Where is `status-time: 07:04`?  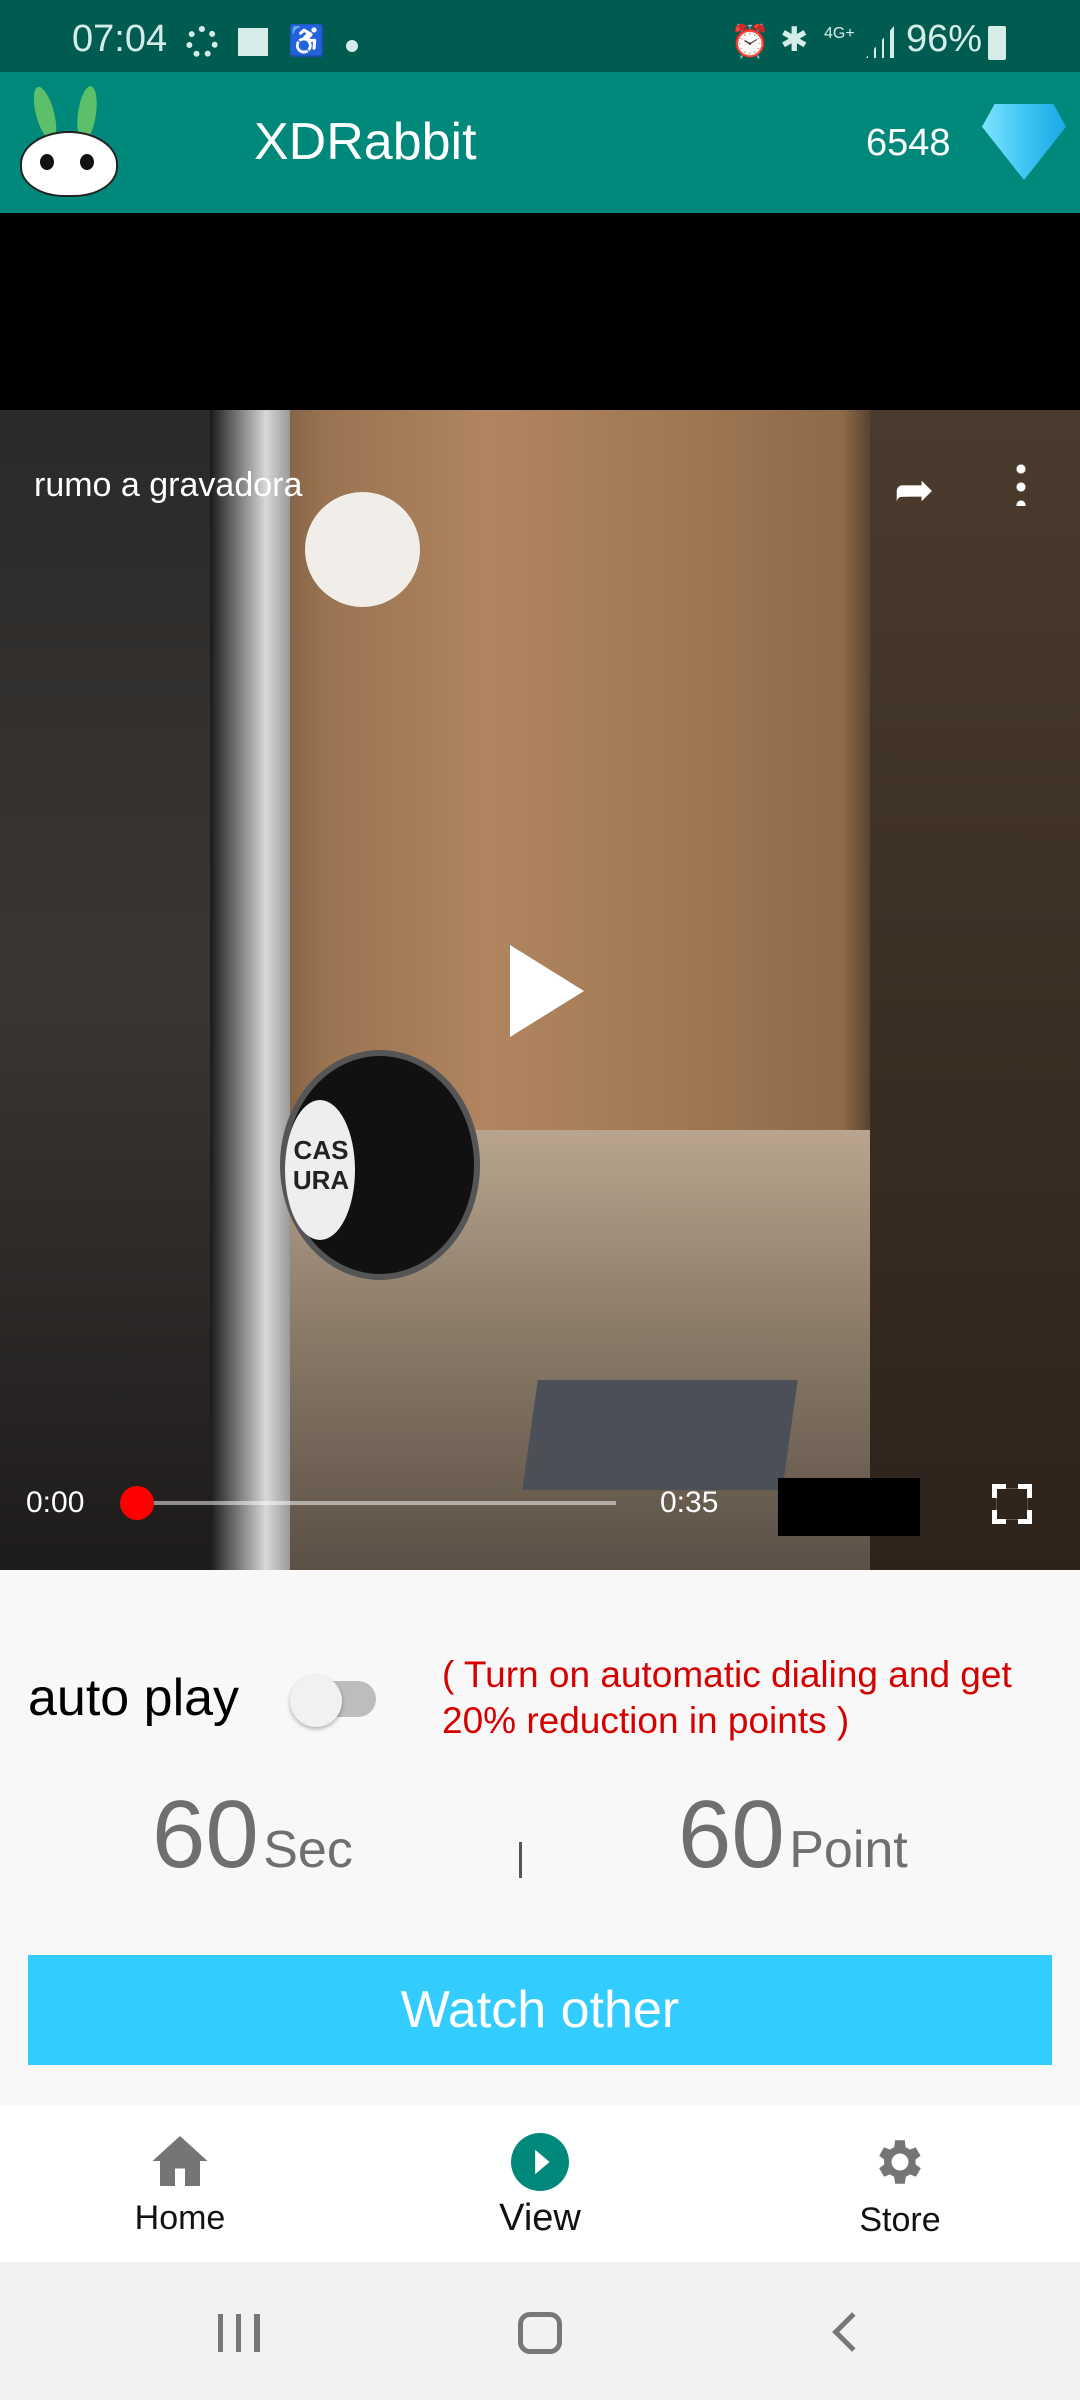
status-time: 07:04 is located at coordinates (120, 39).